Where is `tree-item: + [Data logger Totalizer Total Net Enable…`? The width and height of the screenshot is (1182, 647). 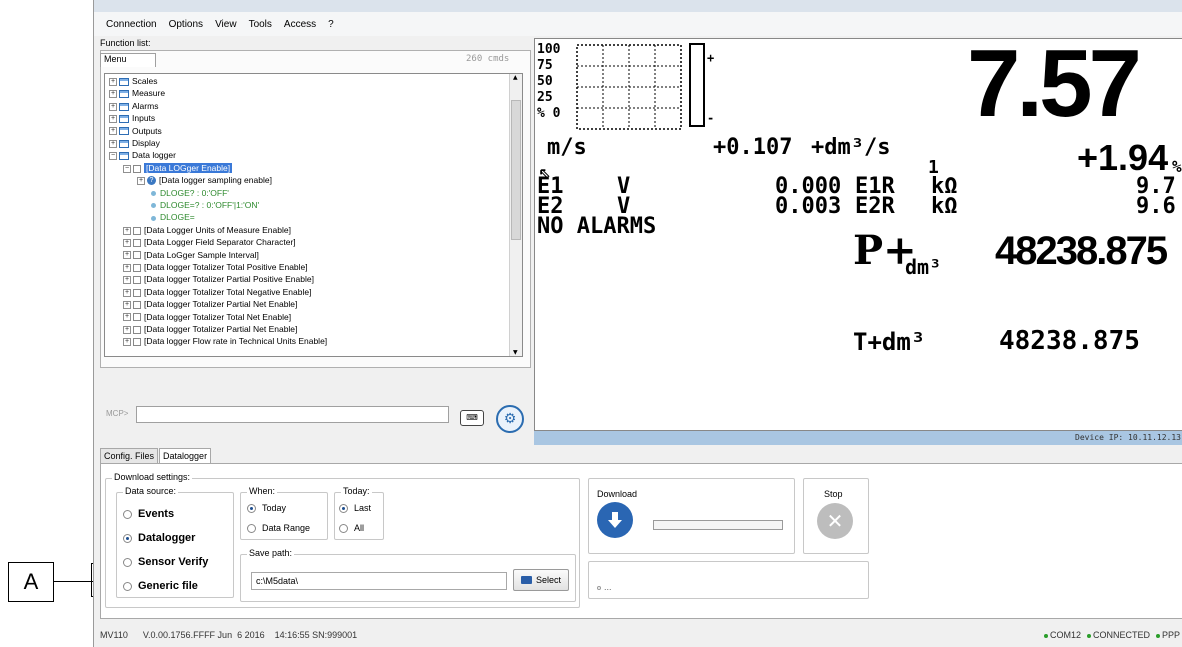 tree-item: + [Data logger Totalizer Total Net Enable… is located at coordinates (207, 317).